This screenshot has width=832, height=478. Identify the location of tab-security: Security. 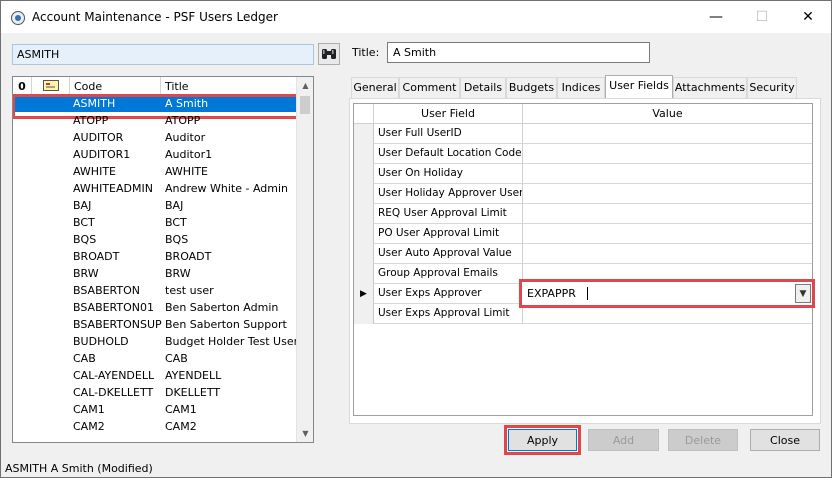
(772, 87).